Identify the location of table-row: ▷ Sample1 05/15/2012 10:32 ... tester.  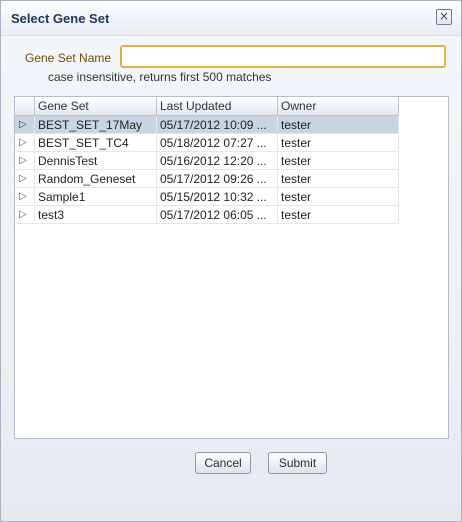
(207, 196).